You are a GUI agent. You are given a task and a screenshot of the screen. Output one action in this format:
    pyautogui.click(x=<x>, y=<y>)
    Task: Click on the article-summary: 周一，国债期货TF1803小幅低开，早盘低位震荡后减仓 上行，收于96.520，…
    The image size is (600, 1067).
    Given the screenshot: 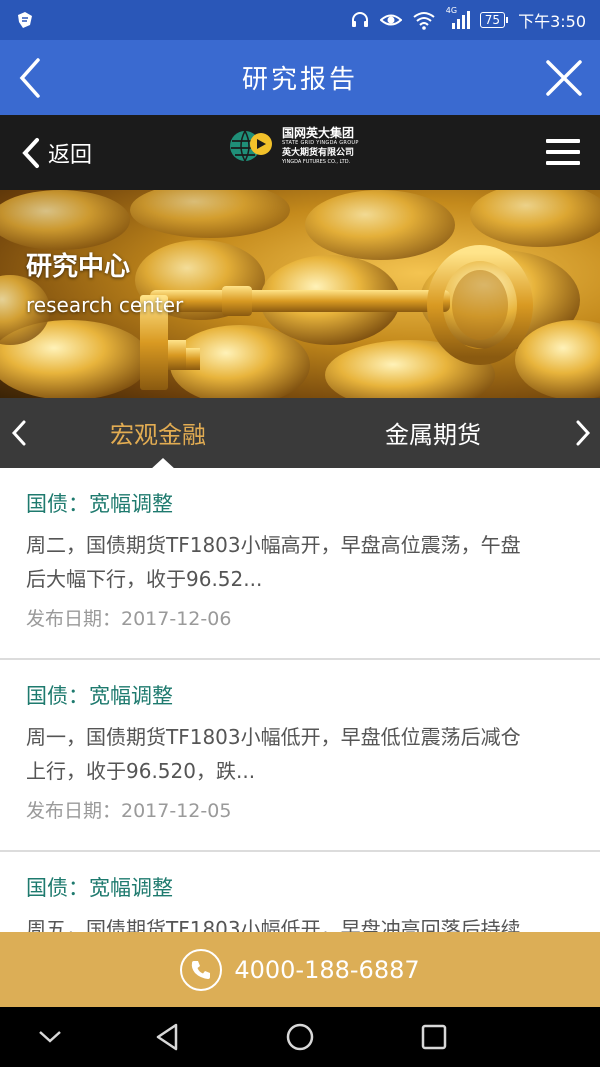 What is the action you would take?
    pyautogui.click(x=300, y=754)
    